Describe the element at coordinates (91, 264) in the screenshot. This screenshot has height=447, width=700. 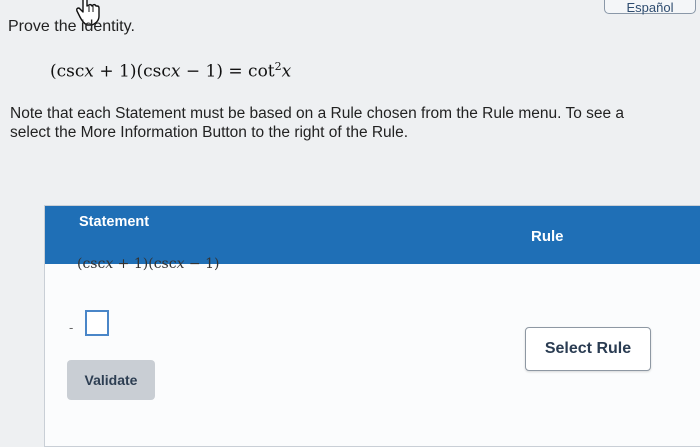
I see `stmt-part: (csc` at that location.